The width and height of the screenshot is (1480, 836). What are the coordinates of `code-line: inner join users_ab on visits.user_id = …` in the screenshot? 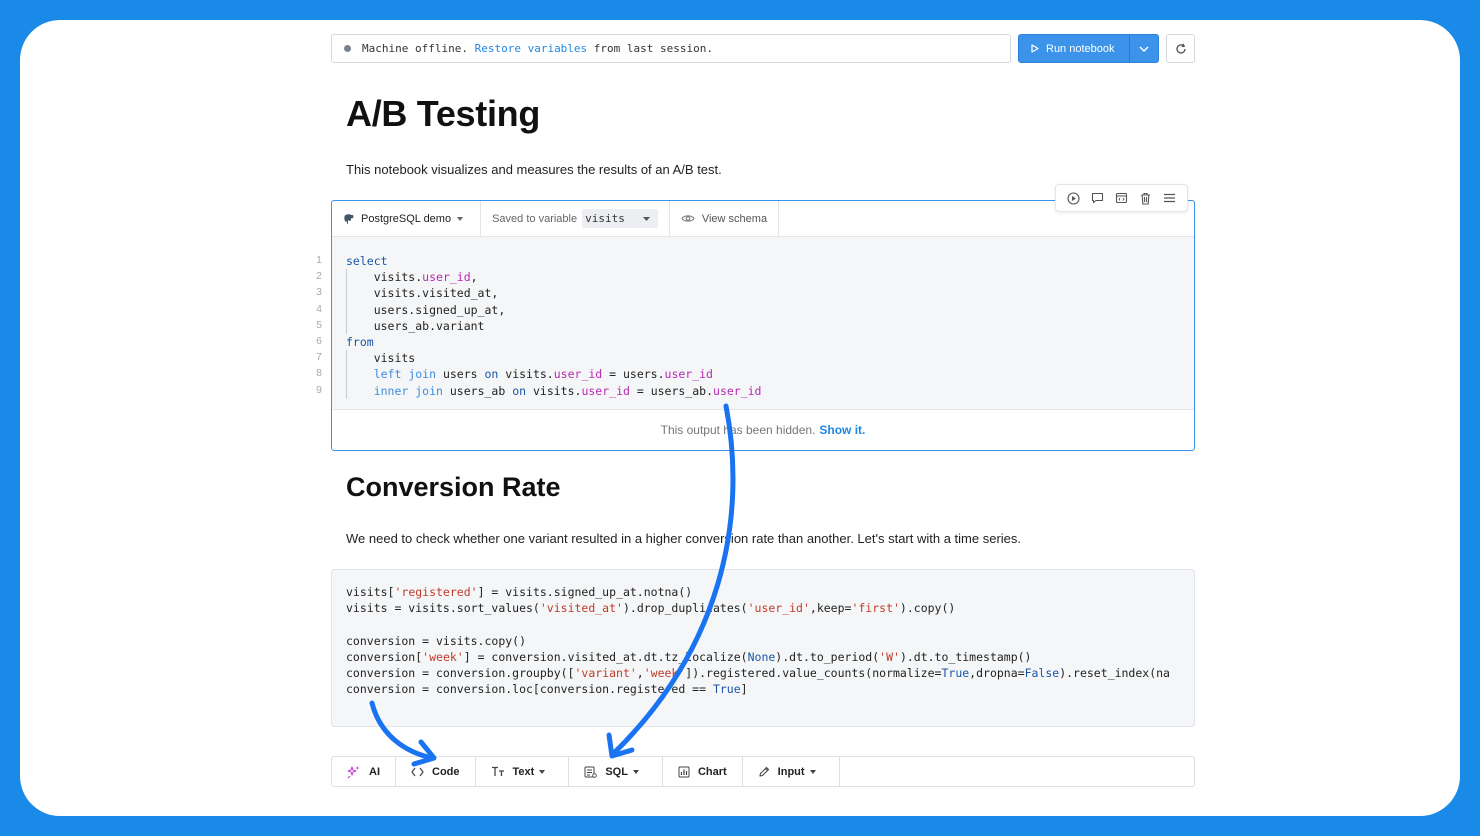 It's located at (567, 390).